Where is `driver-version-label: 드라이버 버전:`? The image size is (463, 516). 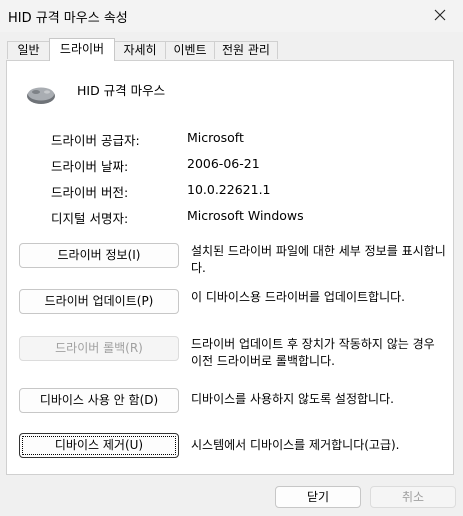
driver-version-label: 드라이버 버전: is located at coordinates (90, 192).